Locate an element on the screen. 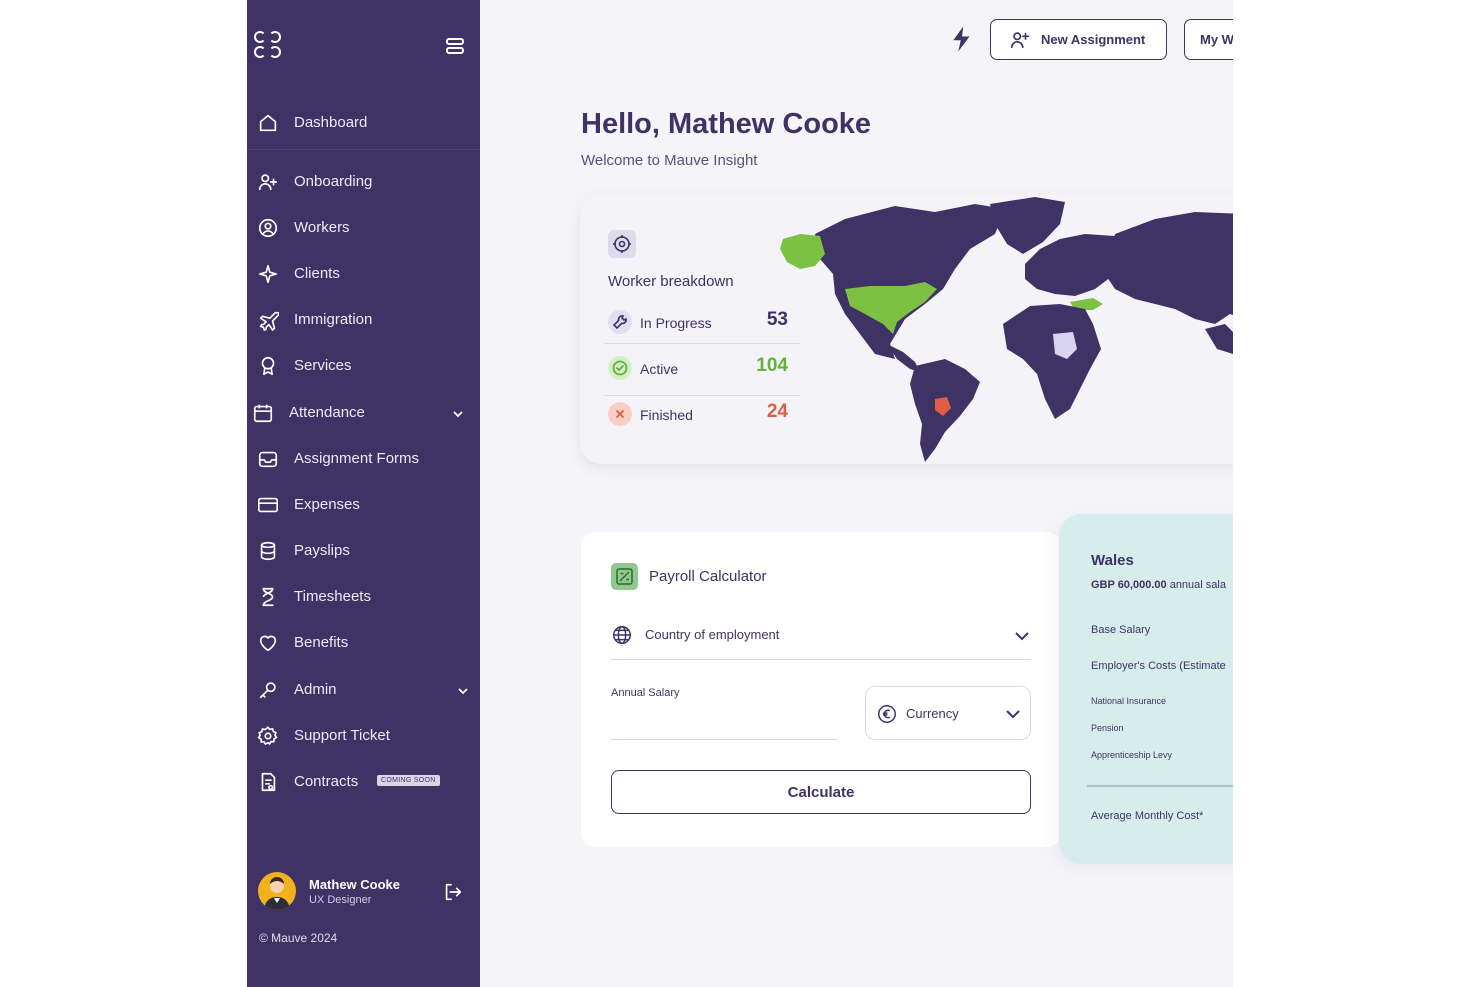  sidebar-item-label: Payslips is located at coordinates (322, 550).